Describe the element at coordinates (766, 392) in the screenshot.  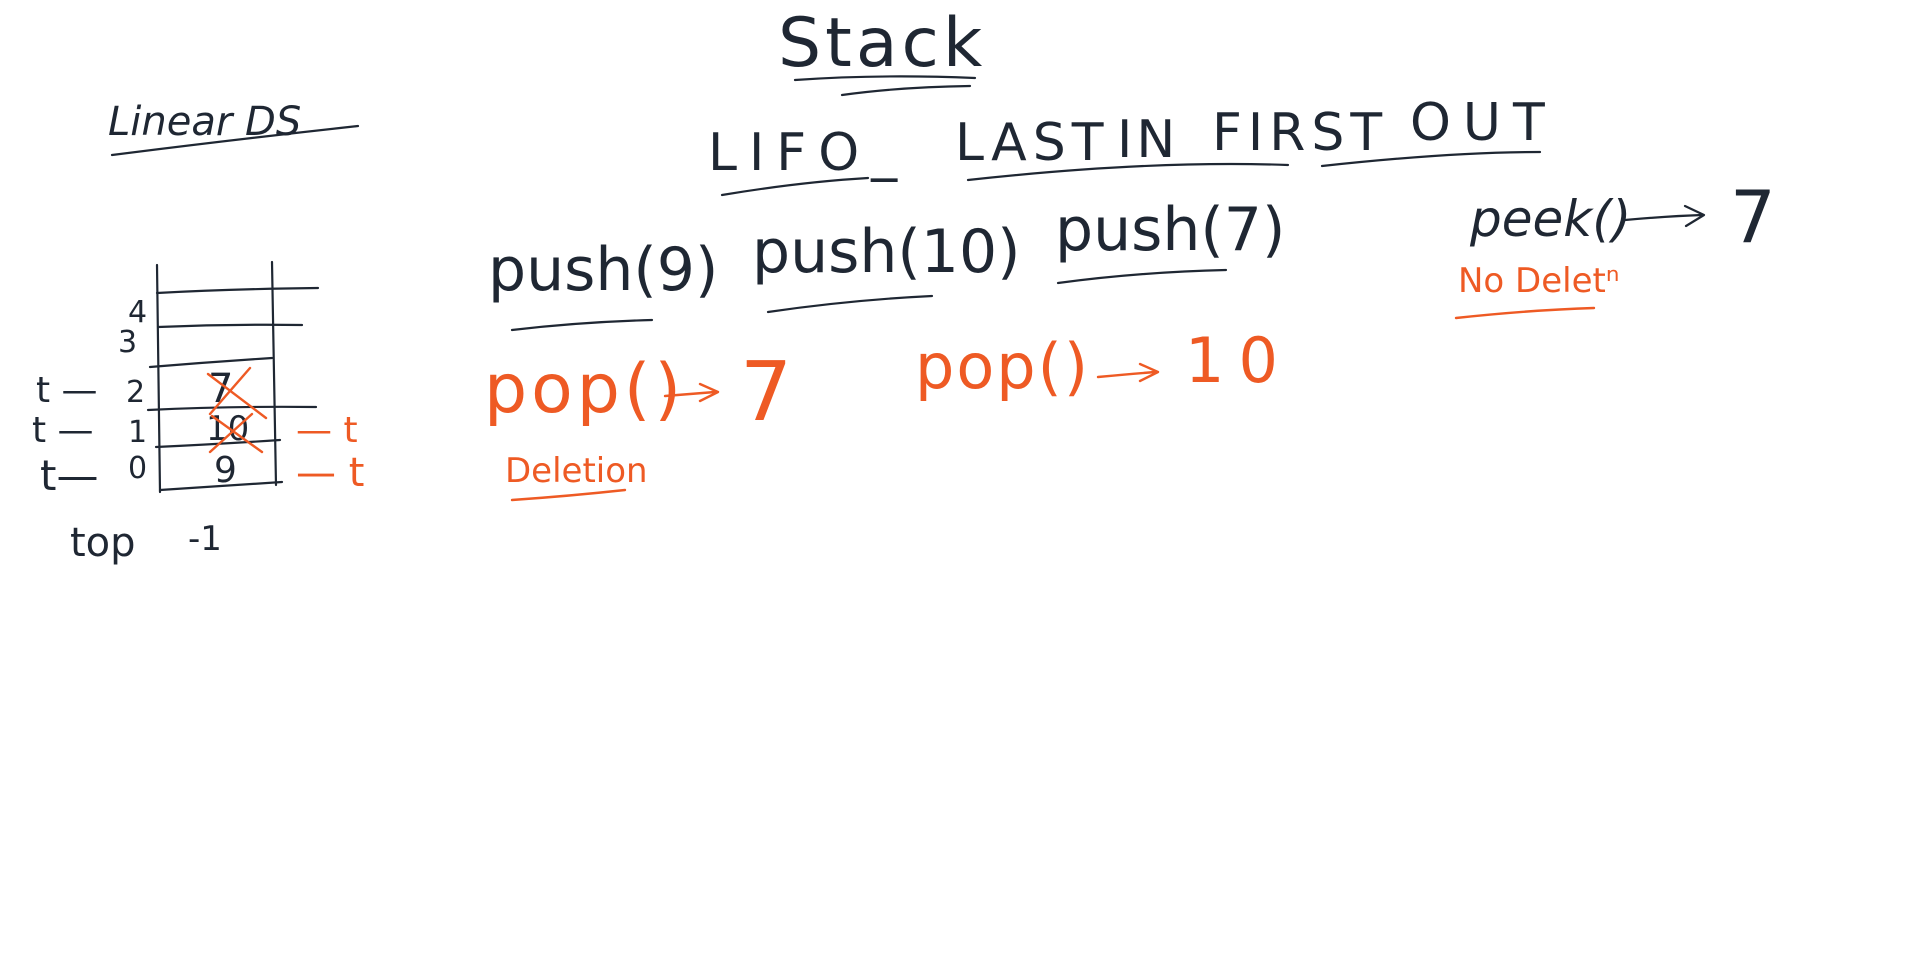
I see `pop-1-result: 7` at that location.